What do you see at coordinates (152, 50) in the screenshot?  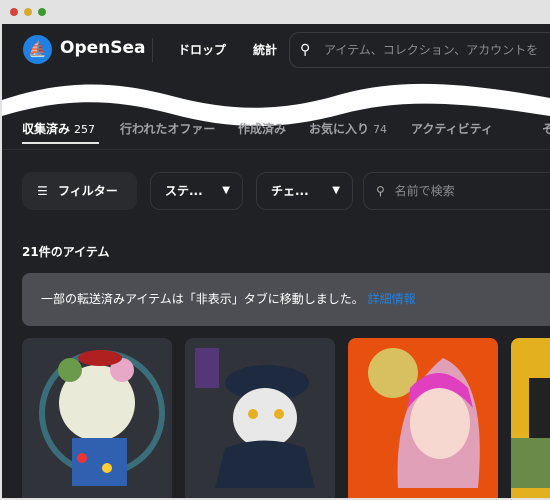 I see `divider` at bounding box center [152, 50].